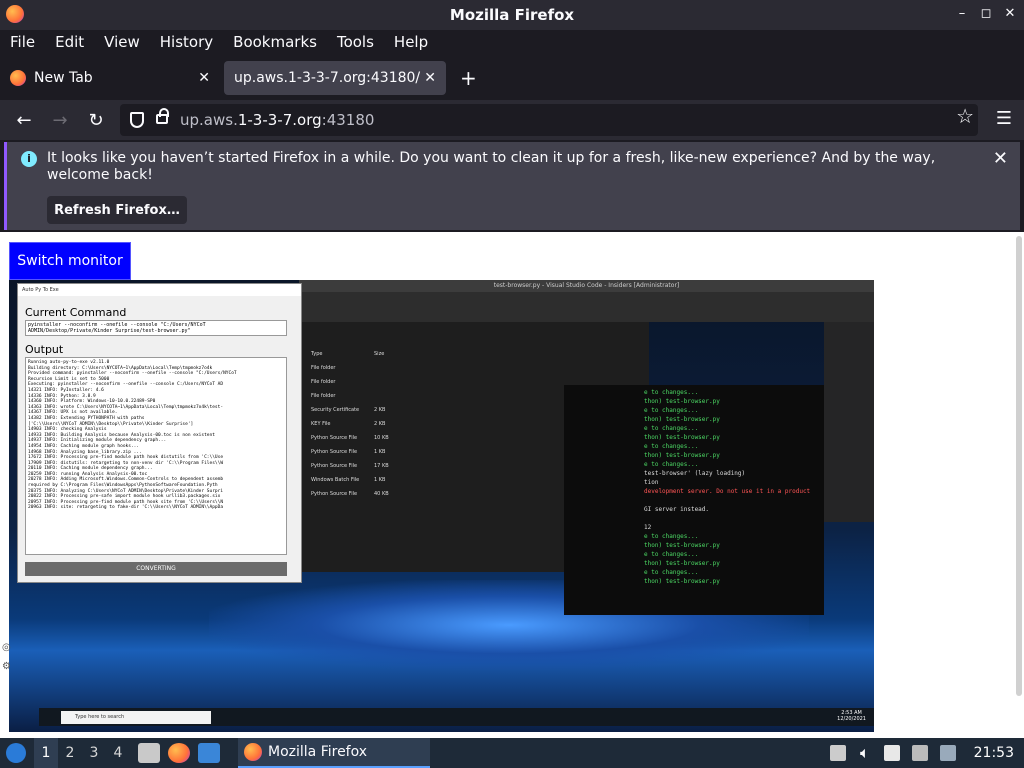  I want to click on explorer-size: 10 KB, so click(381, 438).